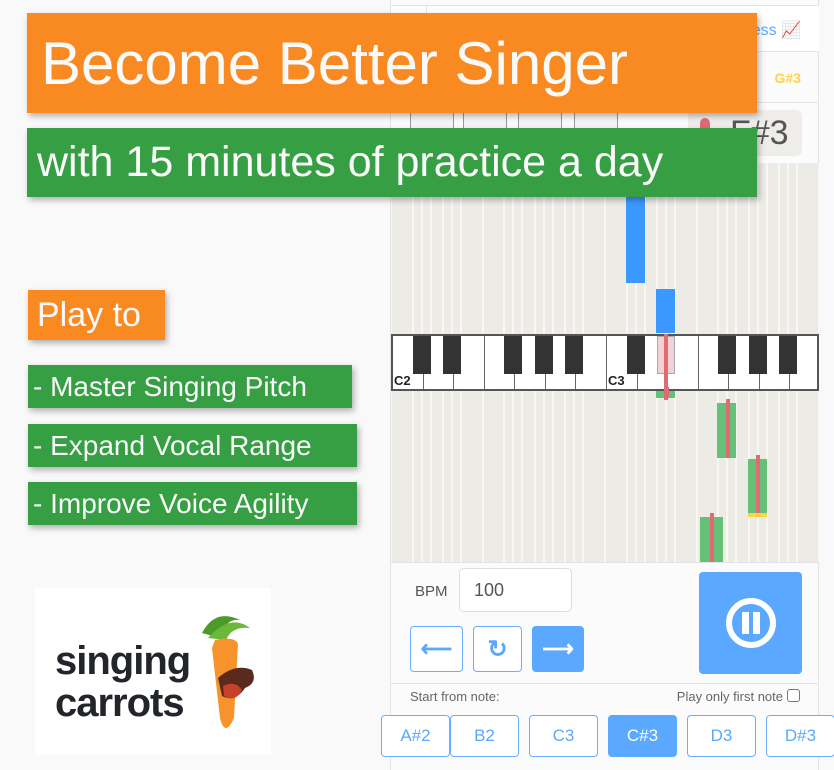 This screenshot has height=770, width=834. I want to click on start-note-csharp3: C#3, so click(642, 736).